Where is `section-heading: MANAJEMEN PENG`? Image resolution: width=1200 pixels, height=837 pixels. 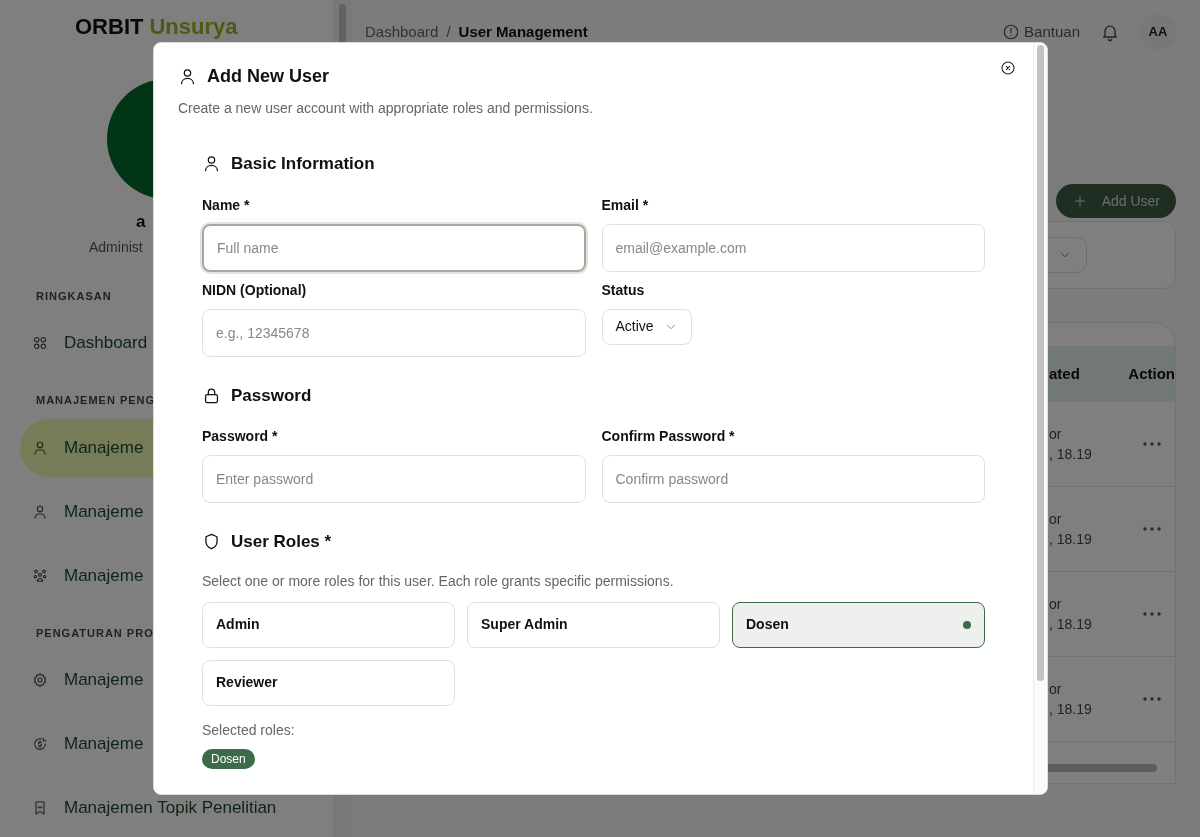 section-heading: MANAJEMEN PENG is located at coordinates (96, 400).